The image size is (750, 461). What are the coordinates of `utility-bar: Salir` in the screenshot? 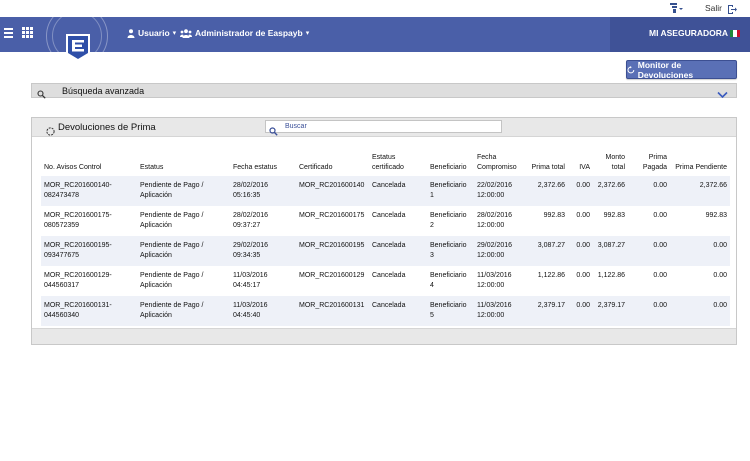 It's located at (375, 8).